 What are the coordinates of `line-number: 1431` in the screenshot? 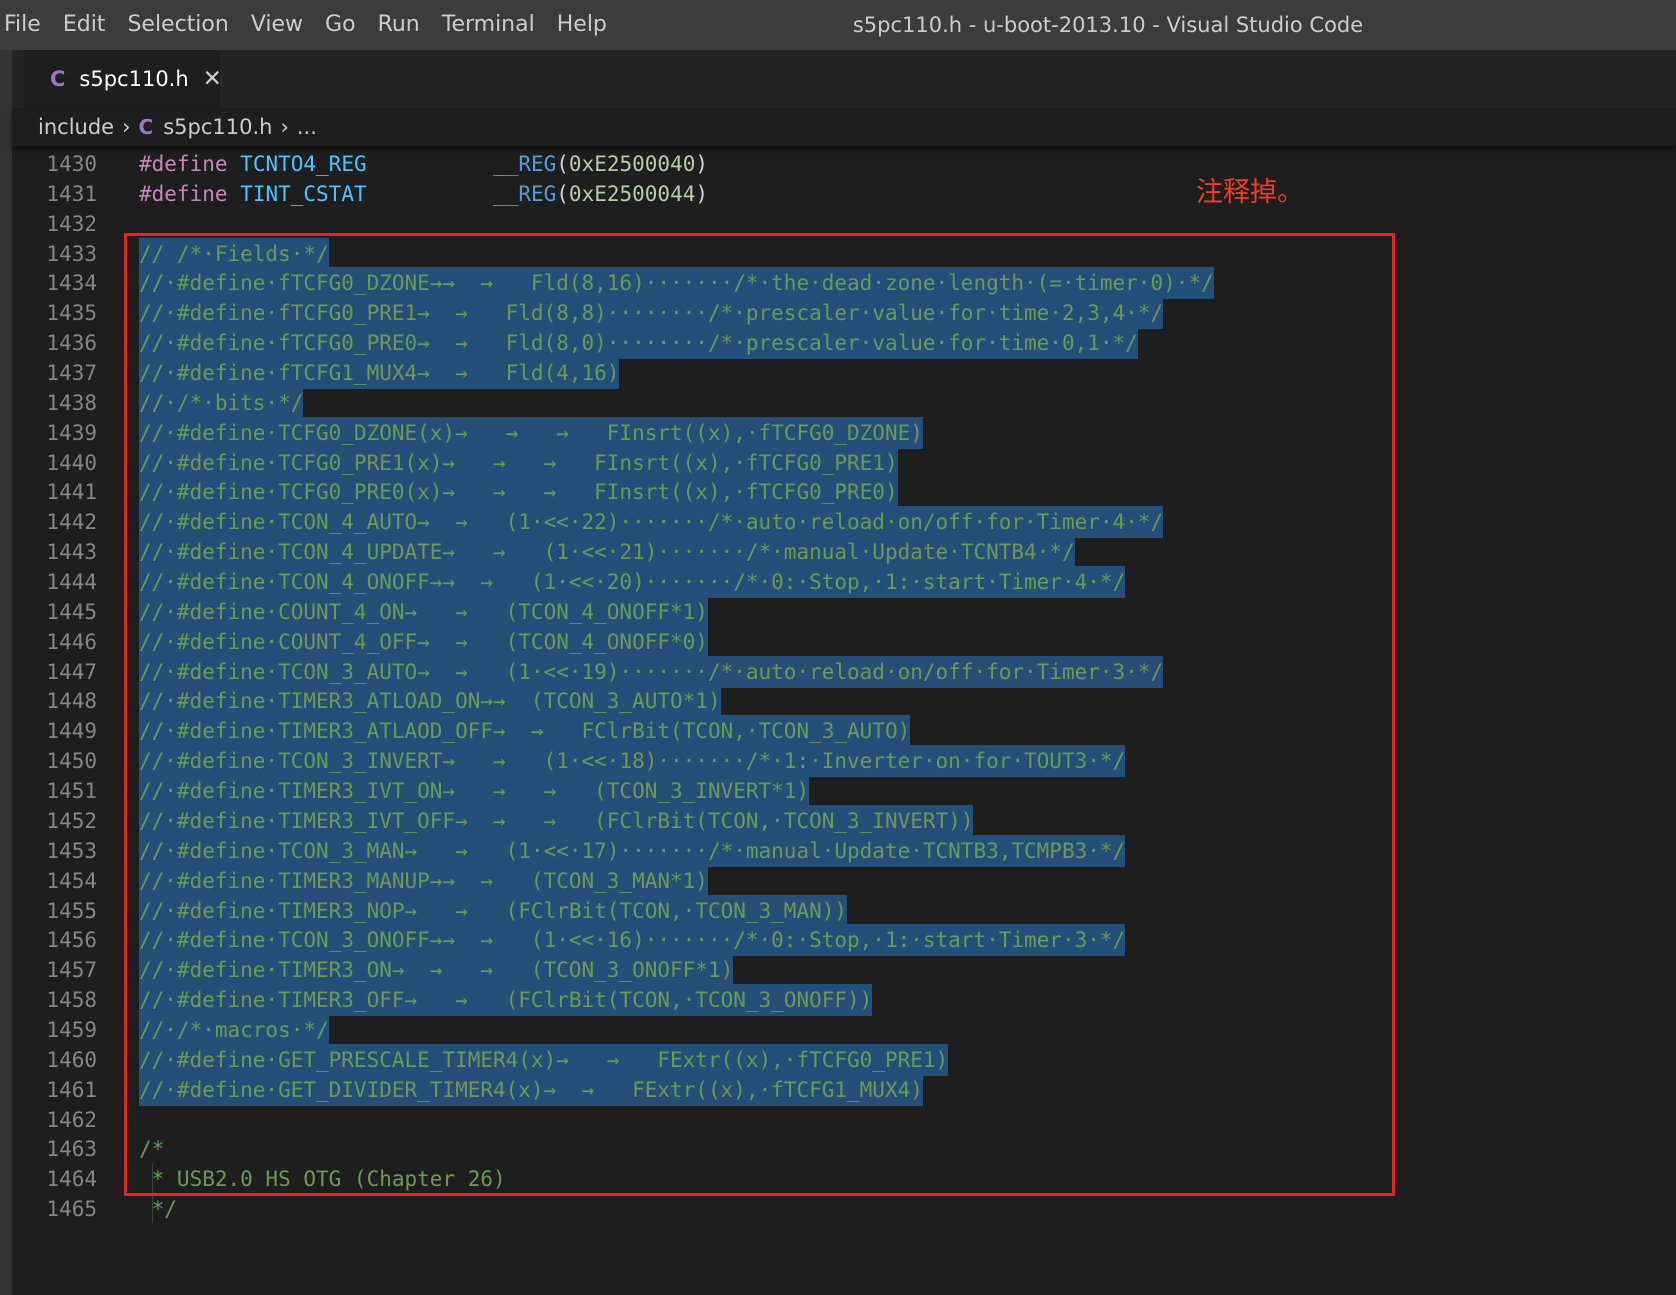 It's located at (71, 193).